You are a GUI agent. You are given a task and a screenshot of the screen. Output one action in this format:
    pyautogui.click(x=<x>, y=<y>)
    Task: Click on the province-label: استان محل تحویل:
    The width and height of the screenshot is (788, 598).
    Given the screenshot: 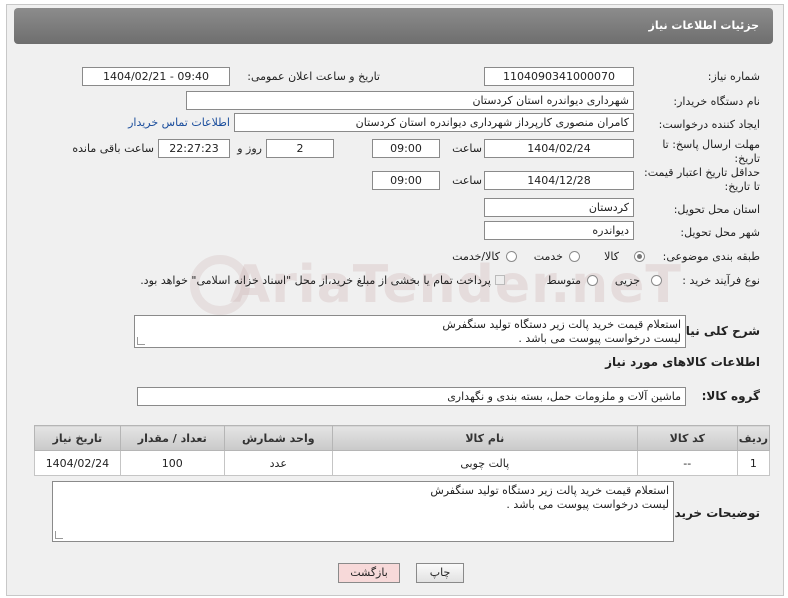 What is the action you would take?
    pyautogui.click(x=716, y=209)
    